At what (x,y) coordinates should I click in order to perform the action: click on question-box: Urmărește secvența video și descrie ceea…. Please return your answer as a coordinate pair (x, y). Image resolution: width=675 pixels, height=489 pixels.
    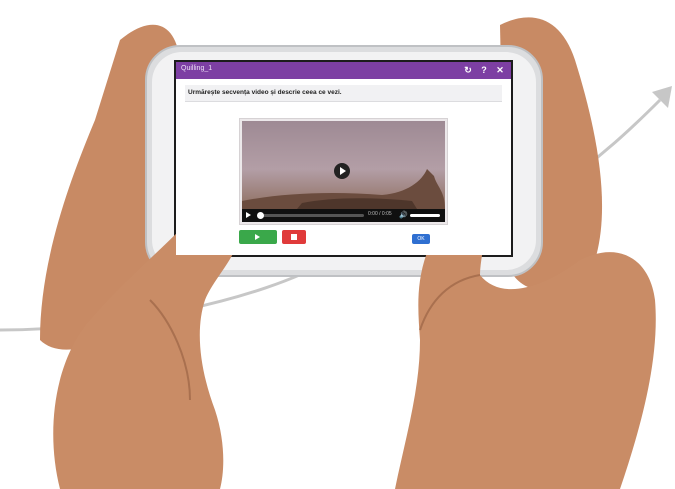
    Looking at the image, I should click on (343, 93).